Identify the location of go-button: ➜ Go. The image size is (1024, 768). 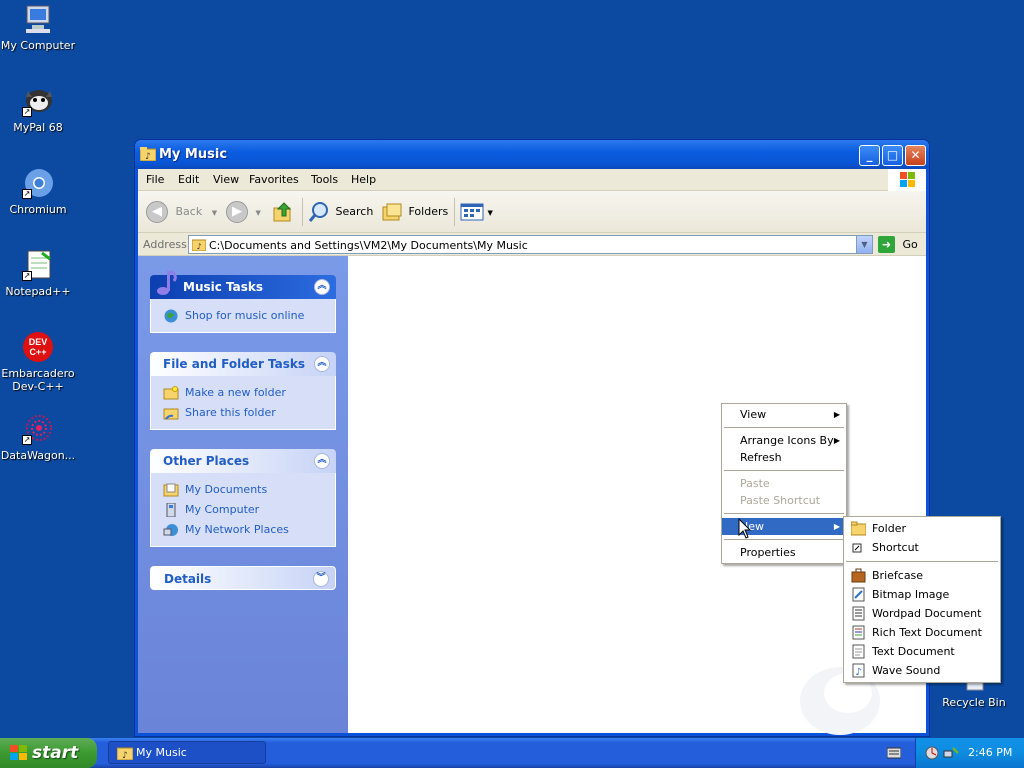
(898, 244).